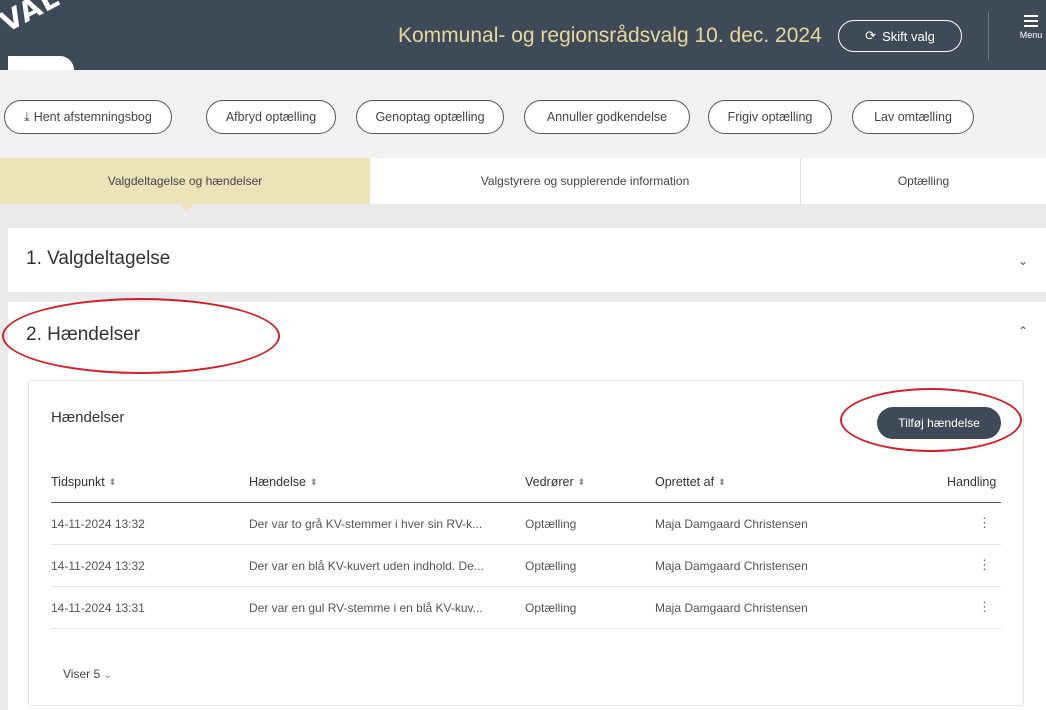 The image size is (1046, 710). Describe the element at coordinates (187, 207) in the screenshot. I see `active-tab-pointer` at that location.